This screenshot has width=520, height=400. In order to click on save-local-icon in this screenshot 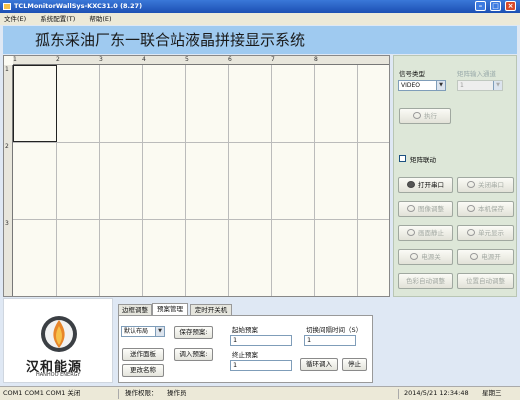, I will do `click(471, 208)`.